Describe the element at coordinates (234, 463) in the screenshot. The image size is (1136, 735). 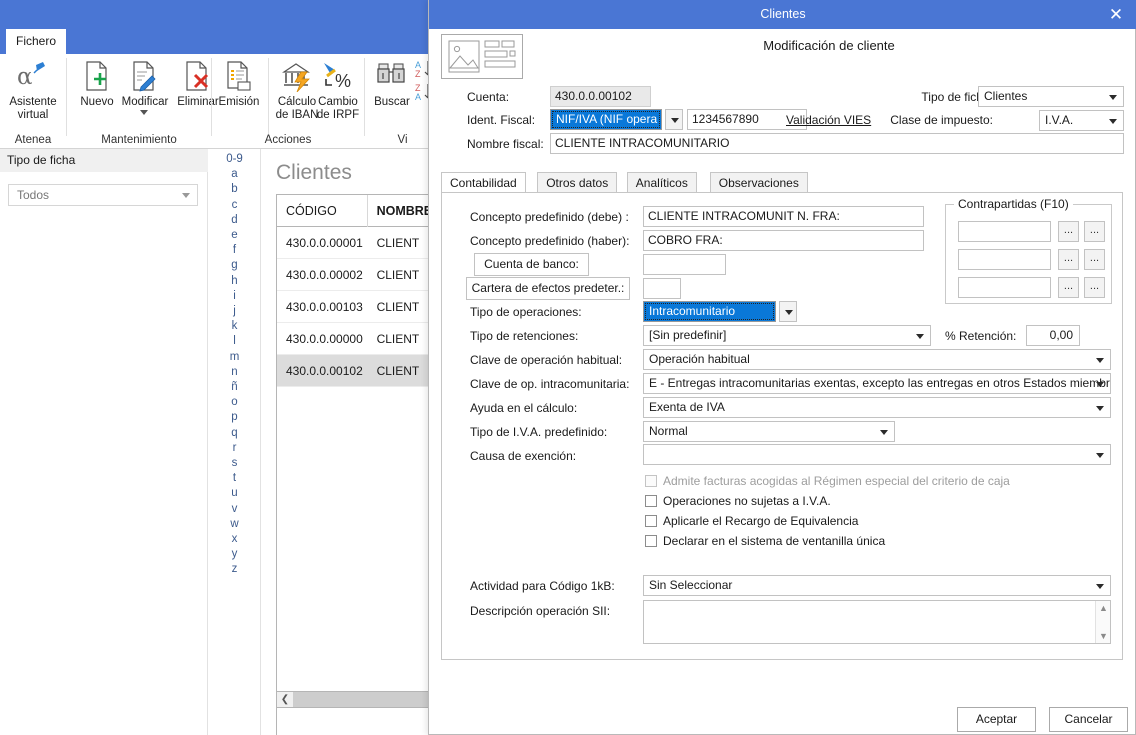
I see `alpha-index-item: s` at that location.